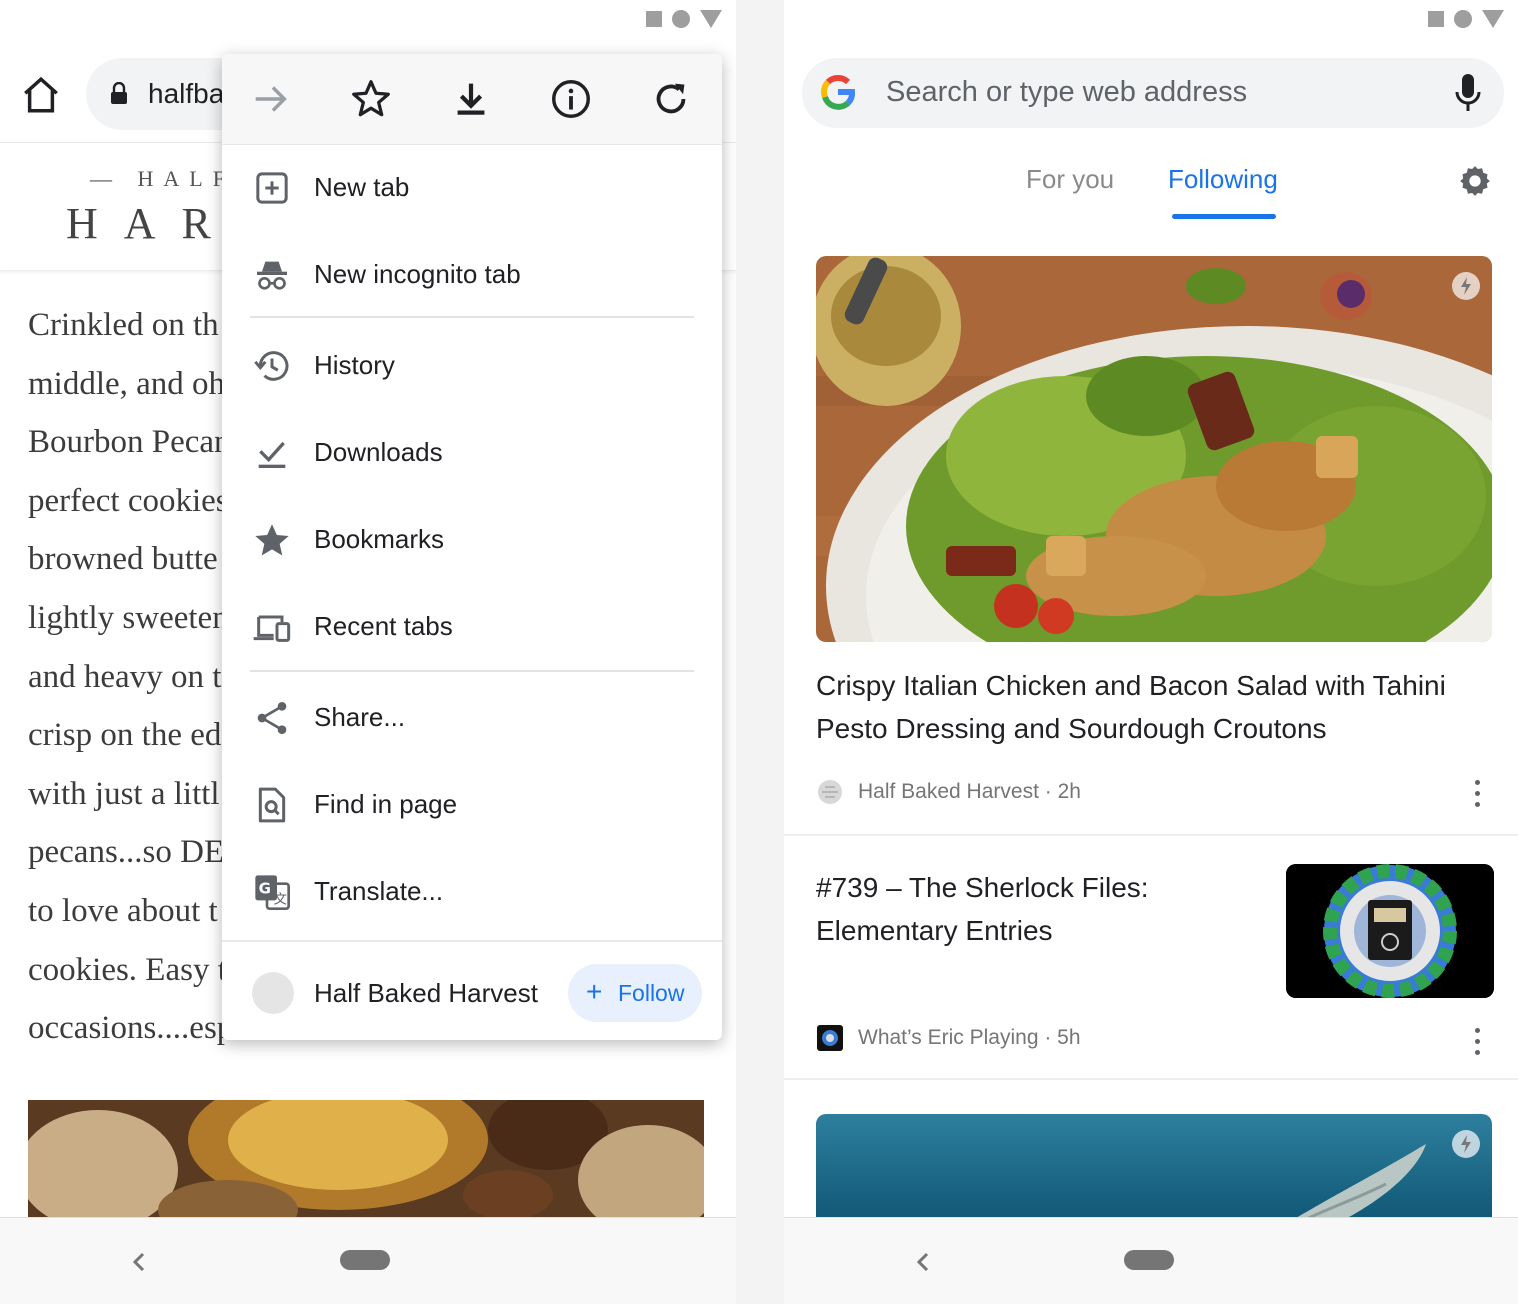 The height and width of the screenshot is (1304, 1518). What do you see at coordinates (1151, 182) in the screenshot?
I see `feed-tabs: For you Following` at bounding box center [1151, 182].